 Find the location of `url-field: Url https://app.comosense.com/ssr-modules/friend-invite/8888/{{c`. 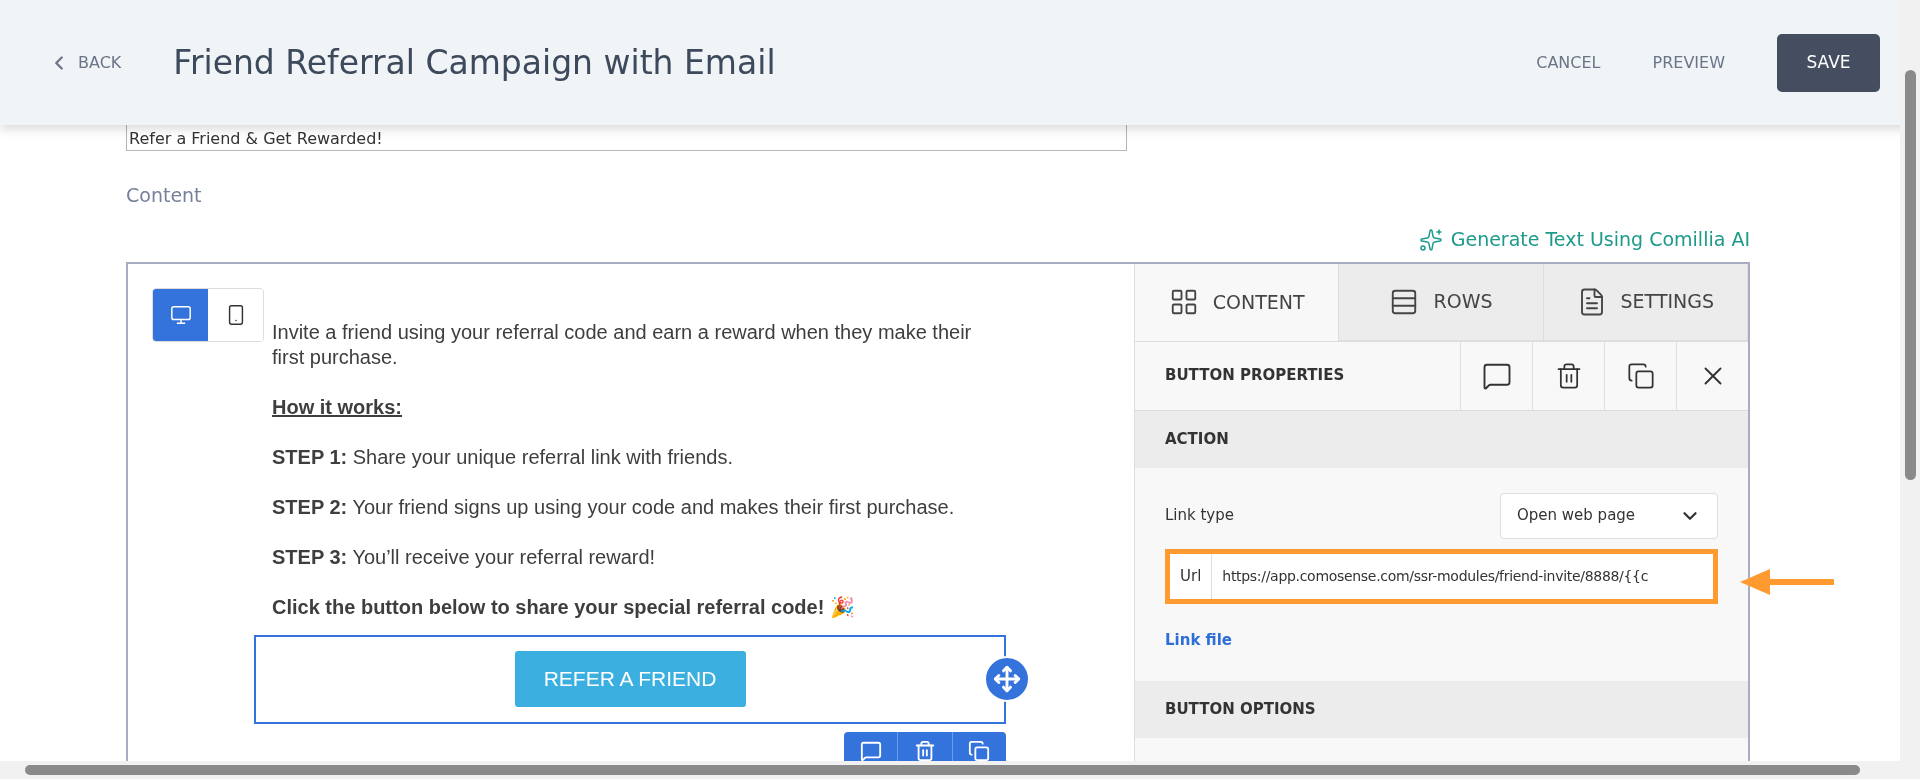

url-field: Url https://app.comosense.com/ssr-modules/friend-invite/8888/{{c is located at coordinates (1441, 576).